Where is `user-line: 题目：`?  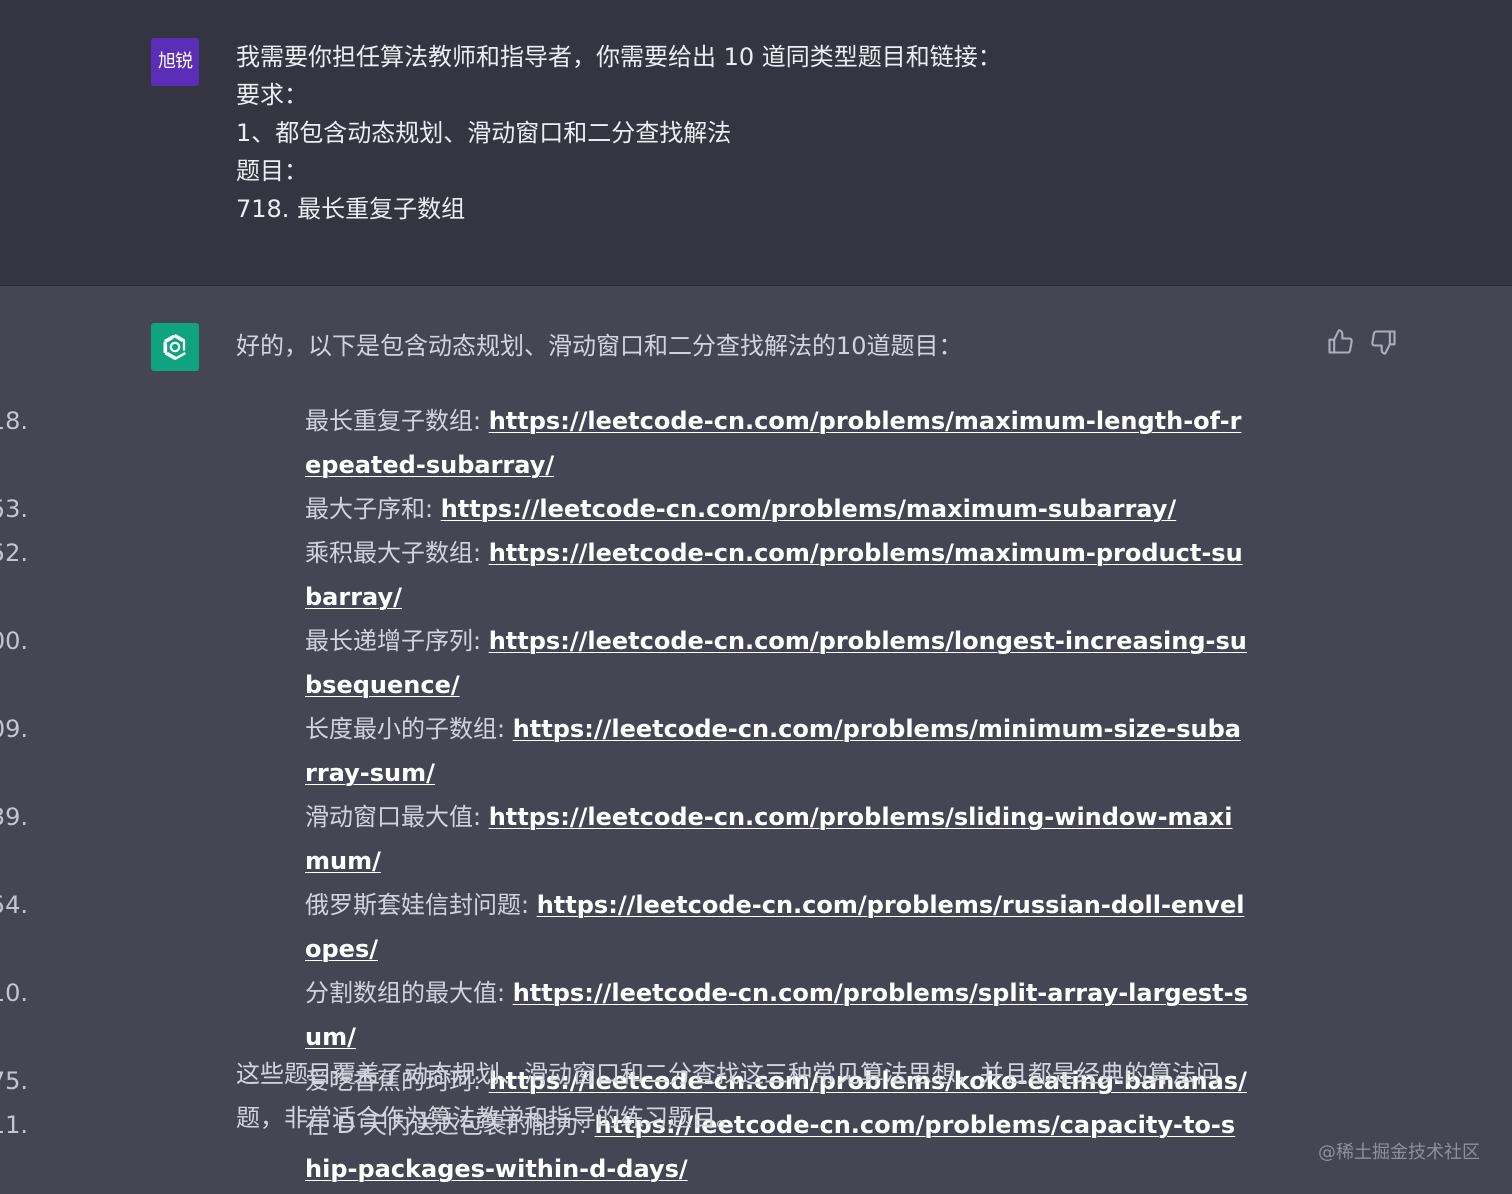 user-line: 题目： is located at coordinates (272, 171).